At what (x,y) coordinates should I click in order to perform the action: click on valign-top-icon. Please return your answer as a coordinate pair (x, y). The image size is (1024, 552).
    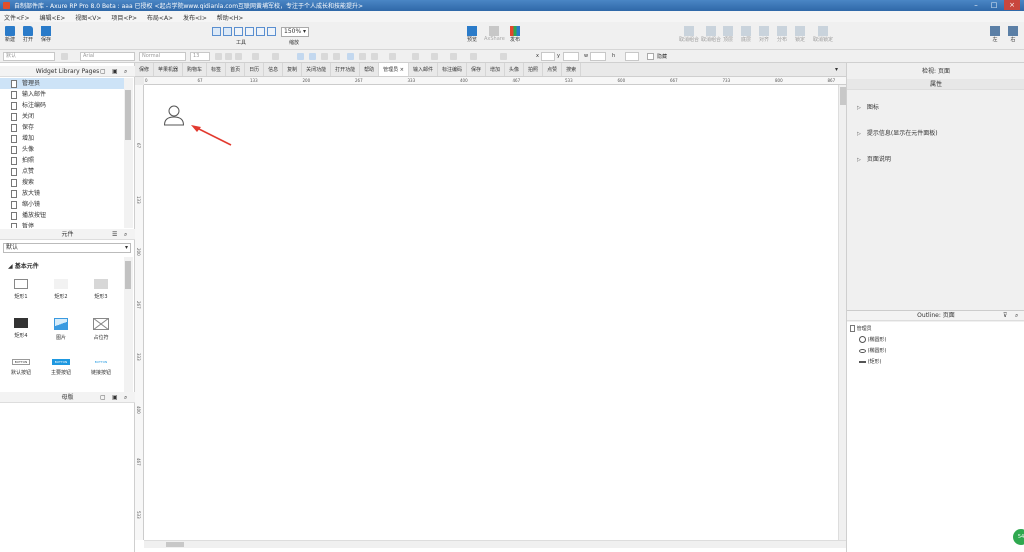
    Looking at the image, I should click on (350, 56).